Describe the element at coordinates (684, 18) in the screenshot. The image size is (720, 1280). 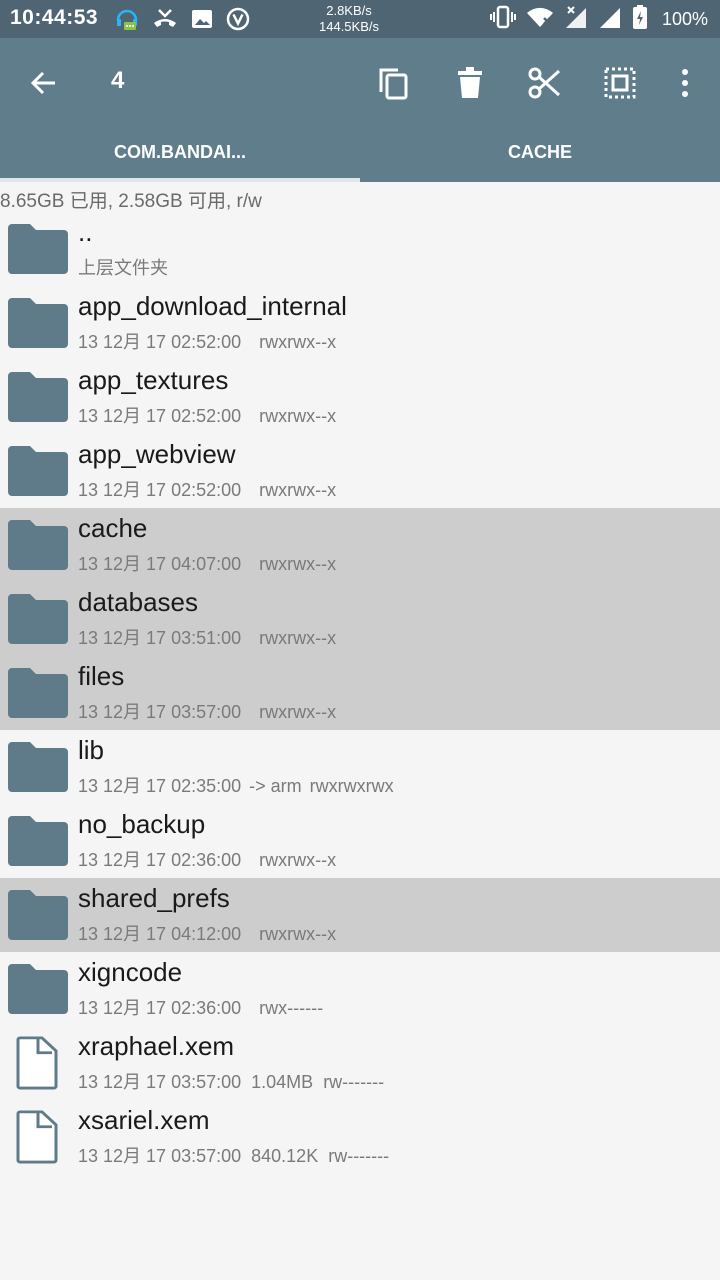
I see `battery-level: 100%` at that location.